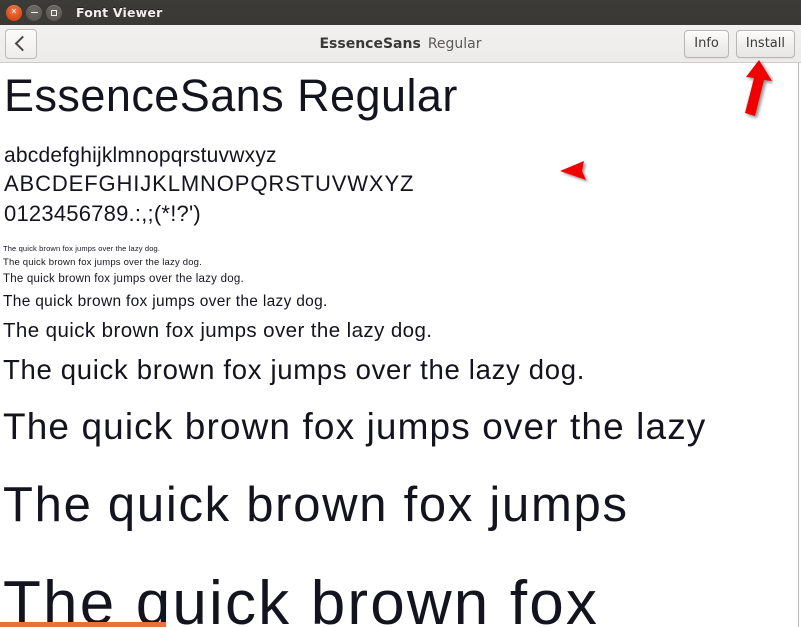 The width and height of the screenshot is (801, 627). I want to click on font-title-group: EssenceSans Regular, so click(400, 44).